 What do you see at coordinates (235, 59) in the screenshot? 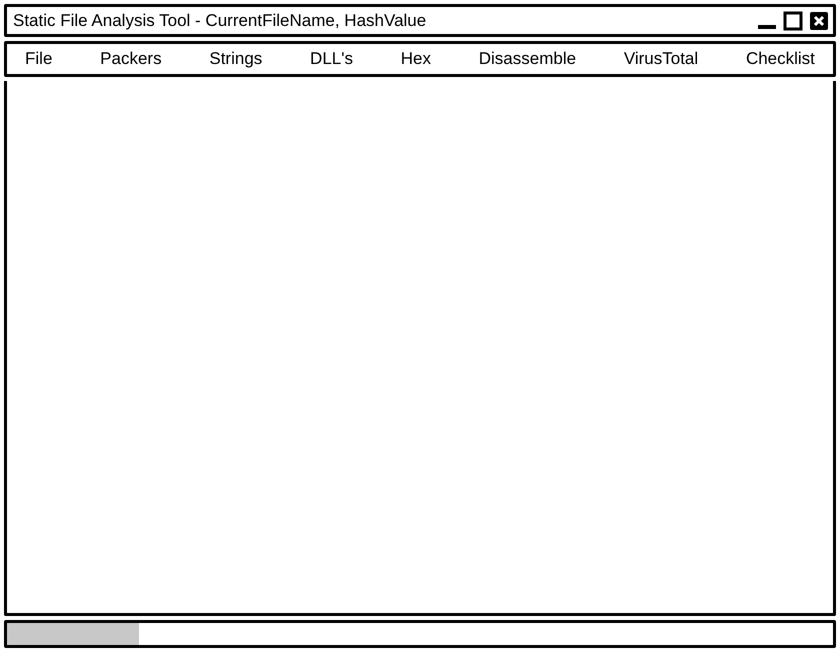
I see `menu-item: Strings` at bounding box center [235, 59].